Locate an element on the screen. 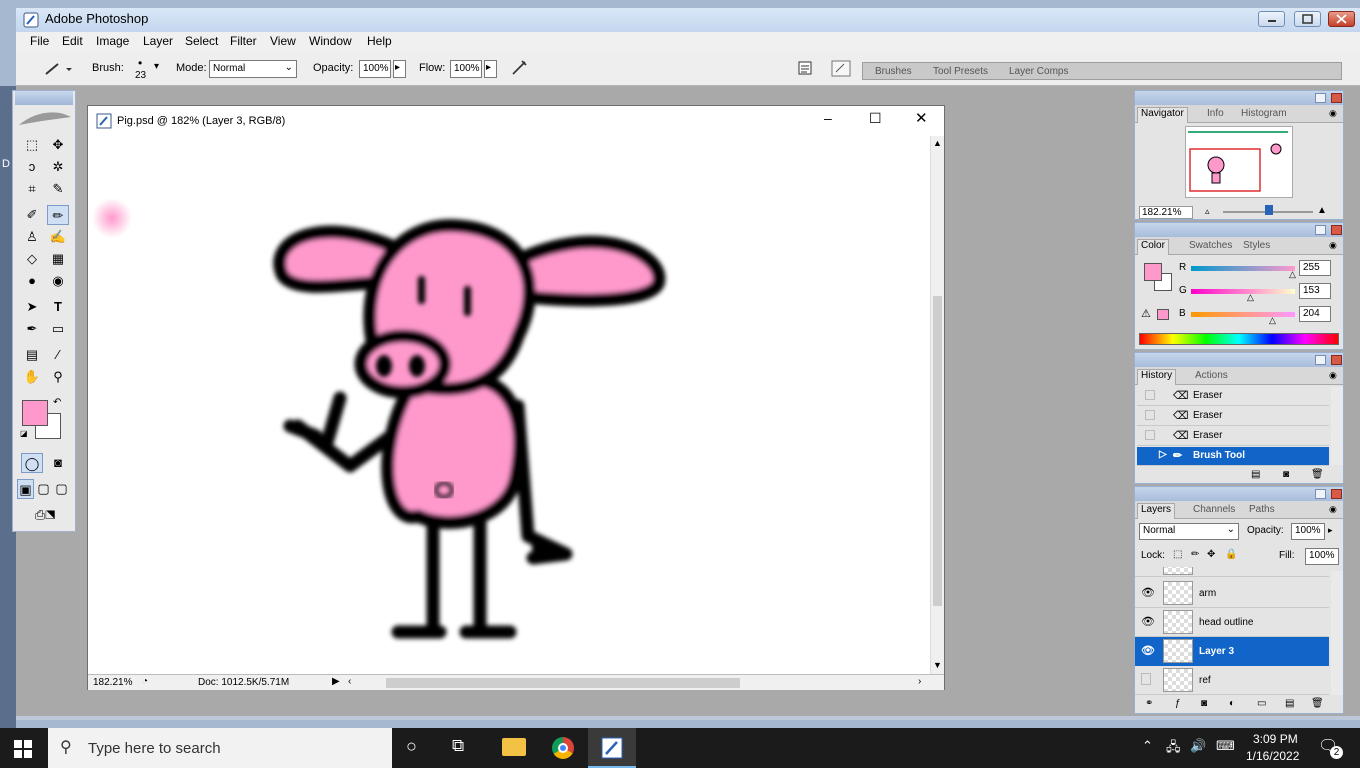 The image size is (1360, 768). history-panel-header is located at coordinates (1239, 360).